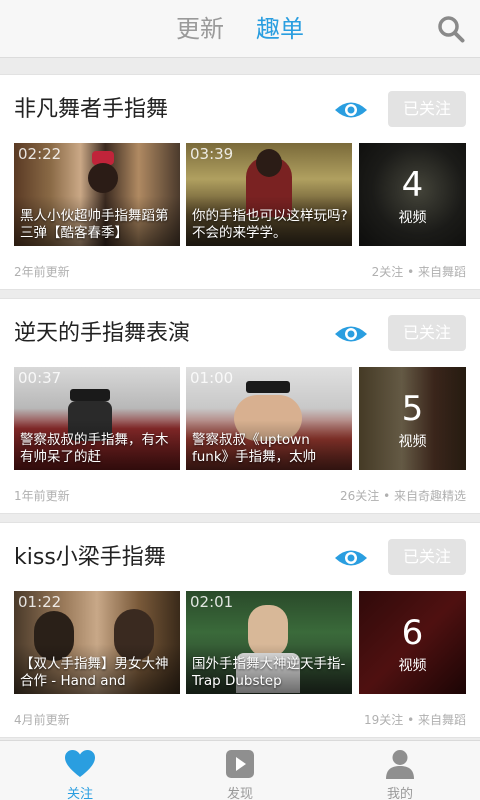 Image resolution: width=480 pixels, height=800 pixels. I want to click on video-duration: 03:39, so click(212, 154).